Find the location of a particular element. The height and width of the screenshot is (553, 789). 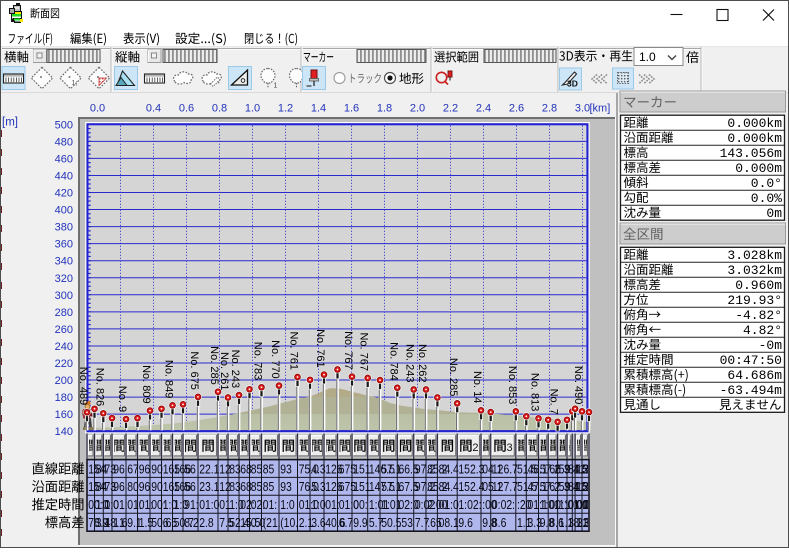

svg-text: 3.028km is located at coordinates (754, 255).